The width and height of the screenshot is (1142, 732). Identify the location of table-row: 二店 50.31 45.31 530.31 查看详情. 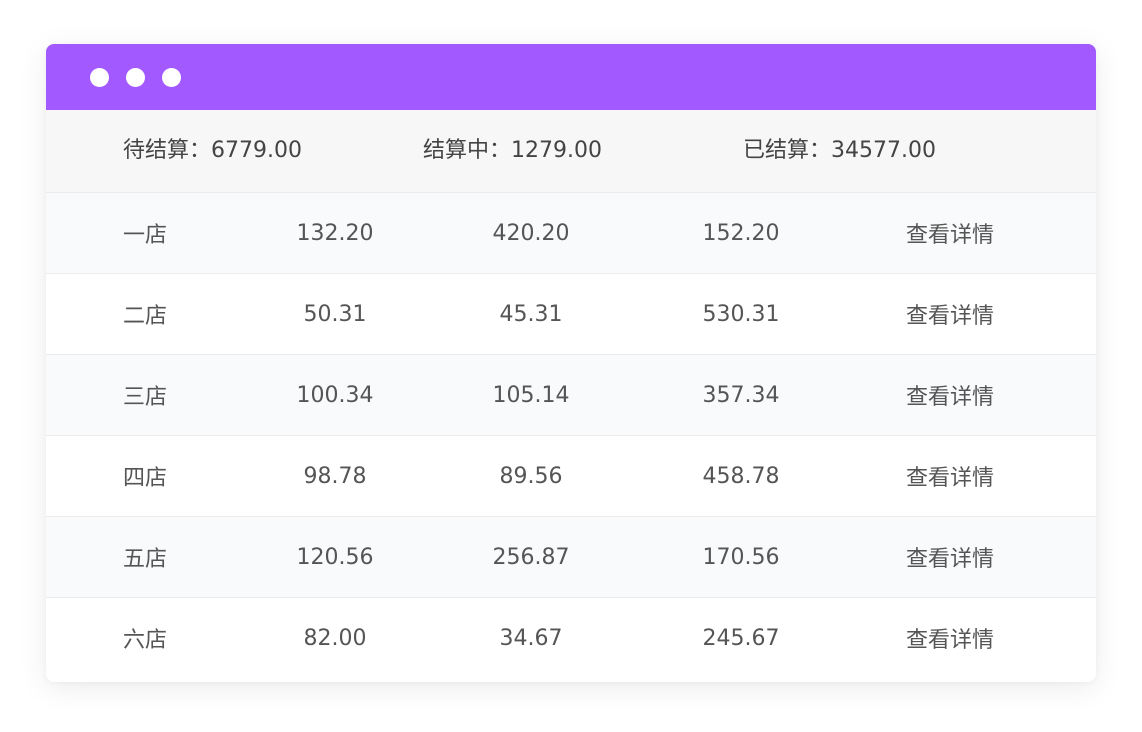
(571, 314).